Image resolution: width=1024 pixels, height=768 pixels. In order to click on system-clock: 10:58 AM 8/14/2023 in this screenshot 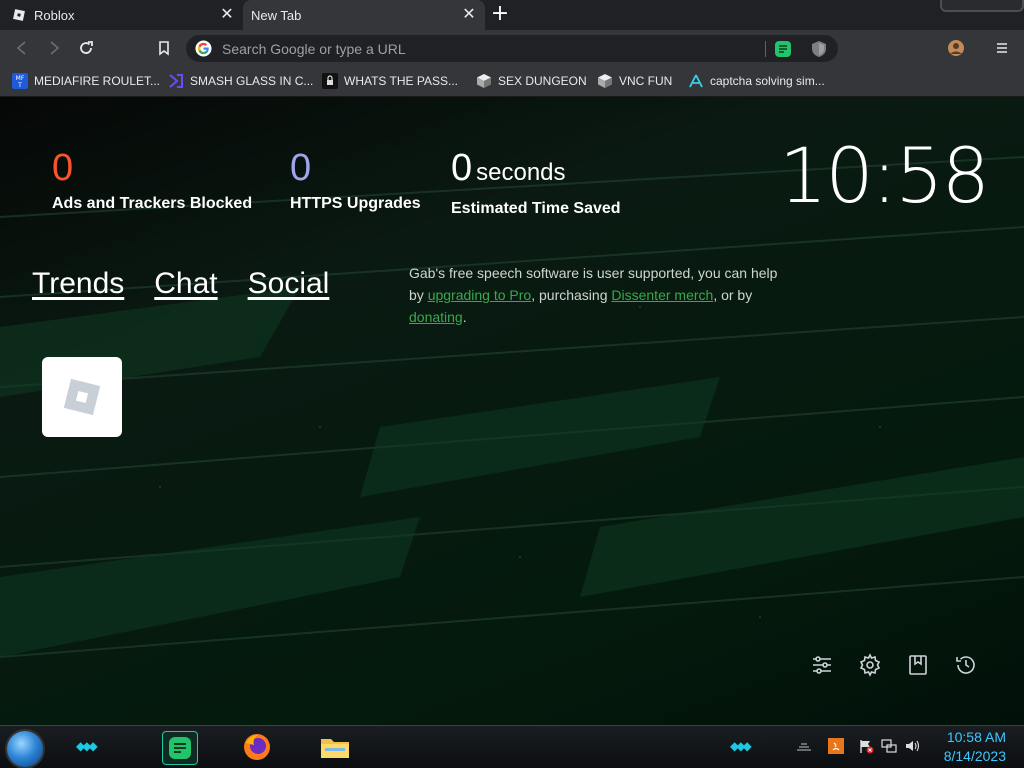, I will do `click(975, 747)`.